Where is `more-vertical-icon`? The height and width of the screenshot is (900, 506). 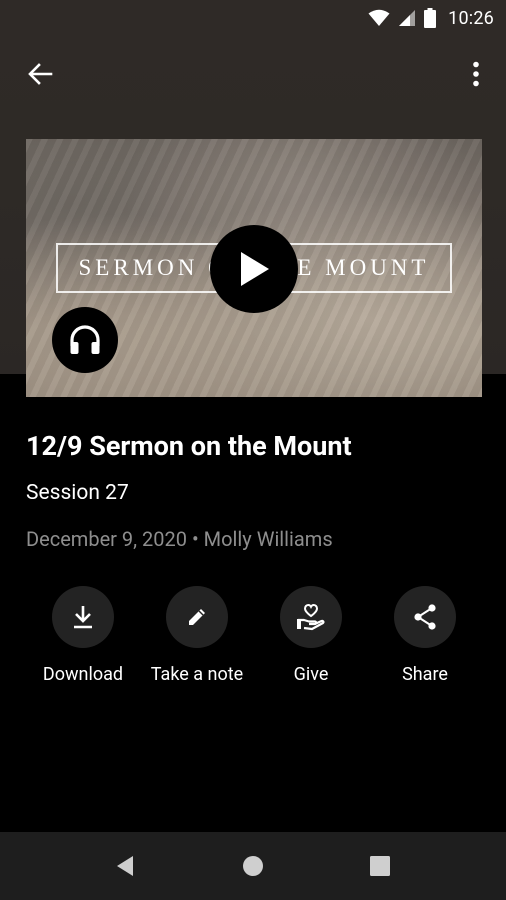
more-vertical-icon is located at coordinates (476, 74).